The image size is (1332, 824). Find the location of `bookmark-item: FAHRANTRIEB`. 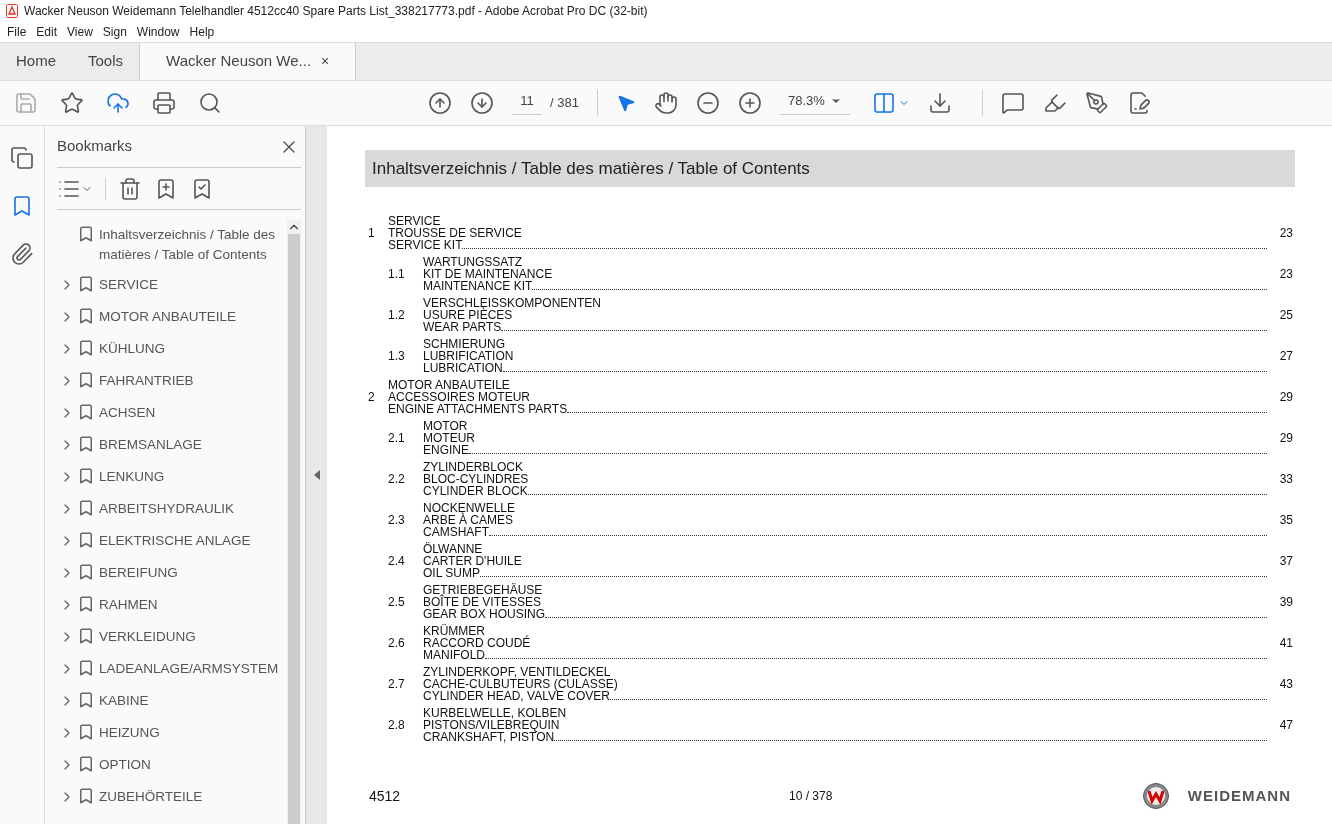

bookmark-item: FAHRANTRIEB is located at coordinates (172, 382).